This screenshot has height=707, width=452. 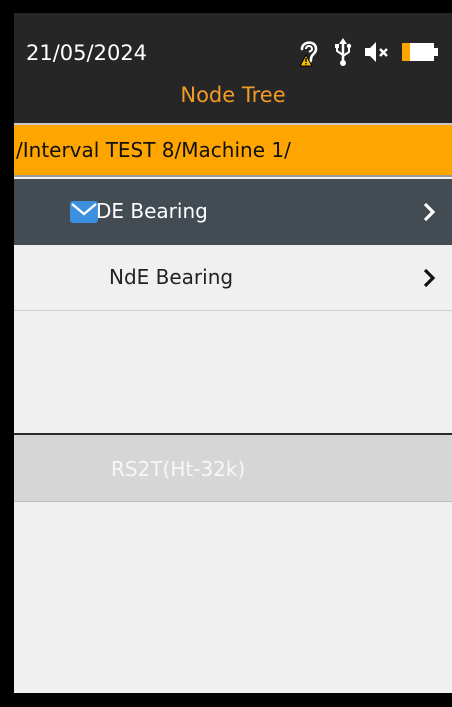 I want to click on breadcrumb-path: /Interval TEST 8/Machine 1/, so click(x=233, y=150).